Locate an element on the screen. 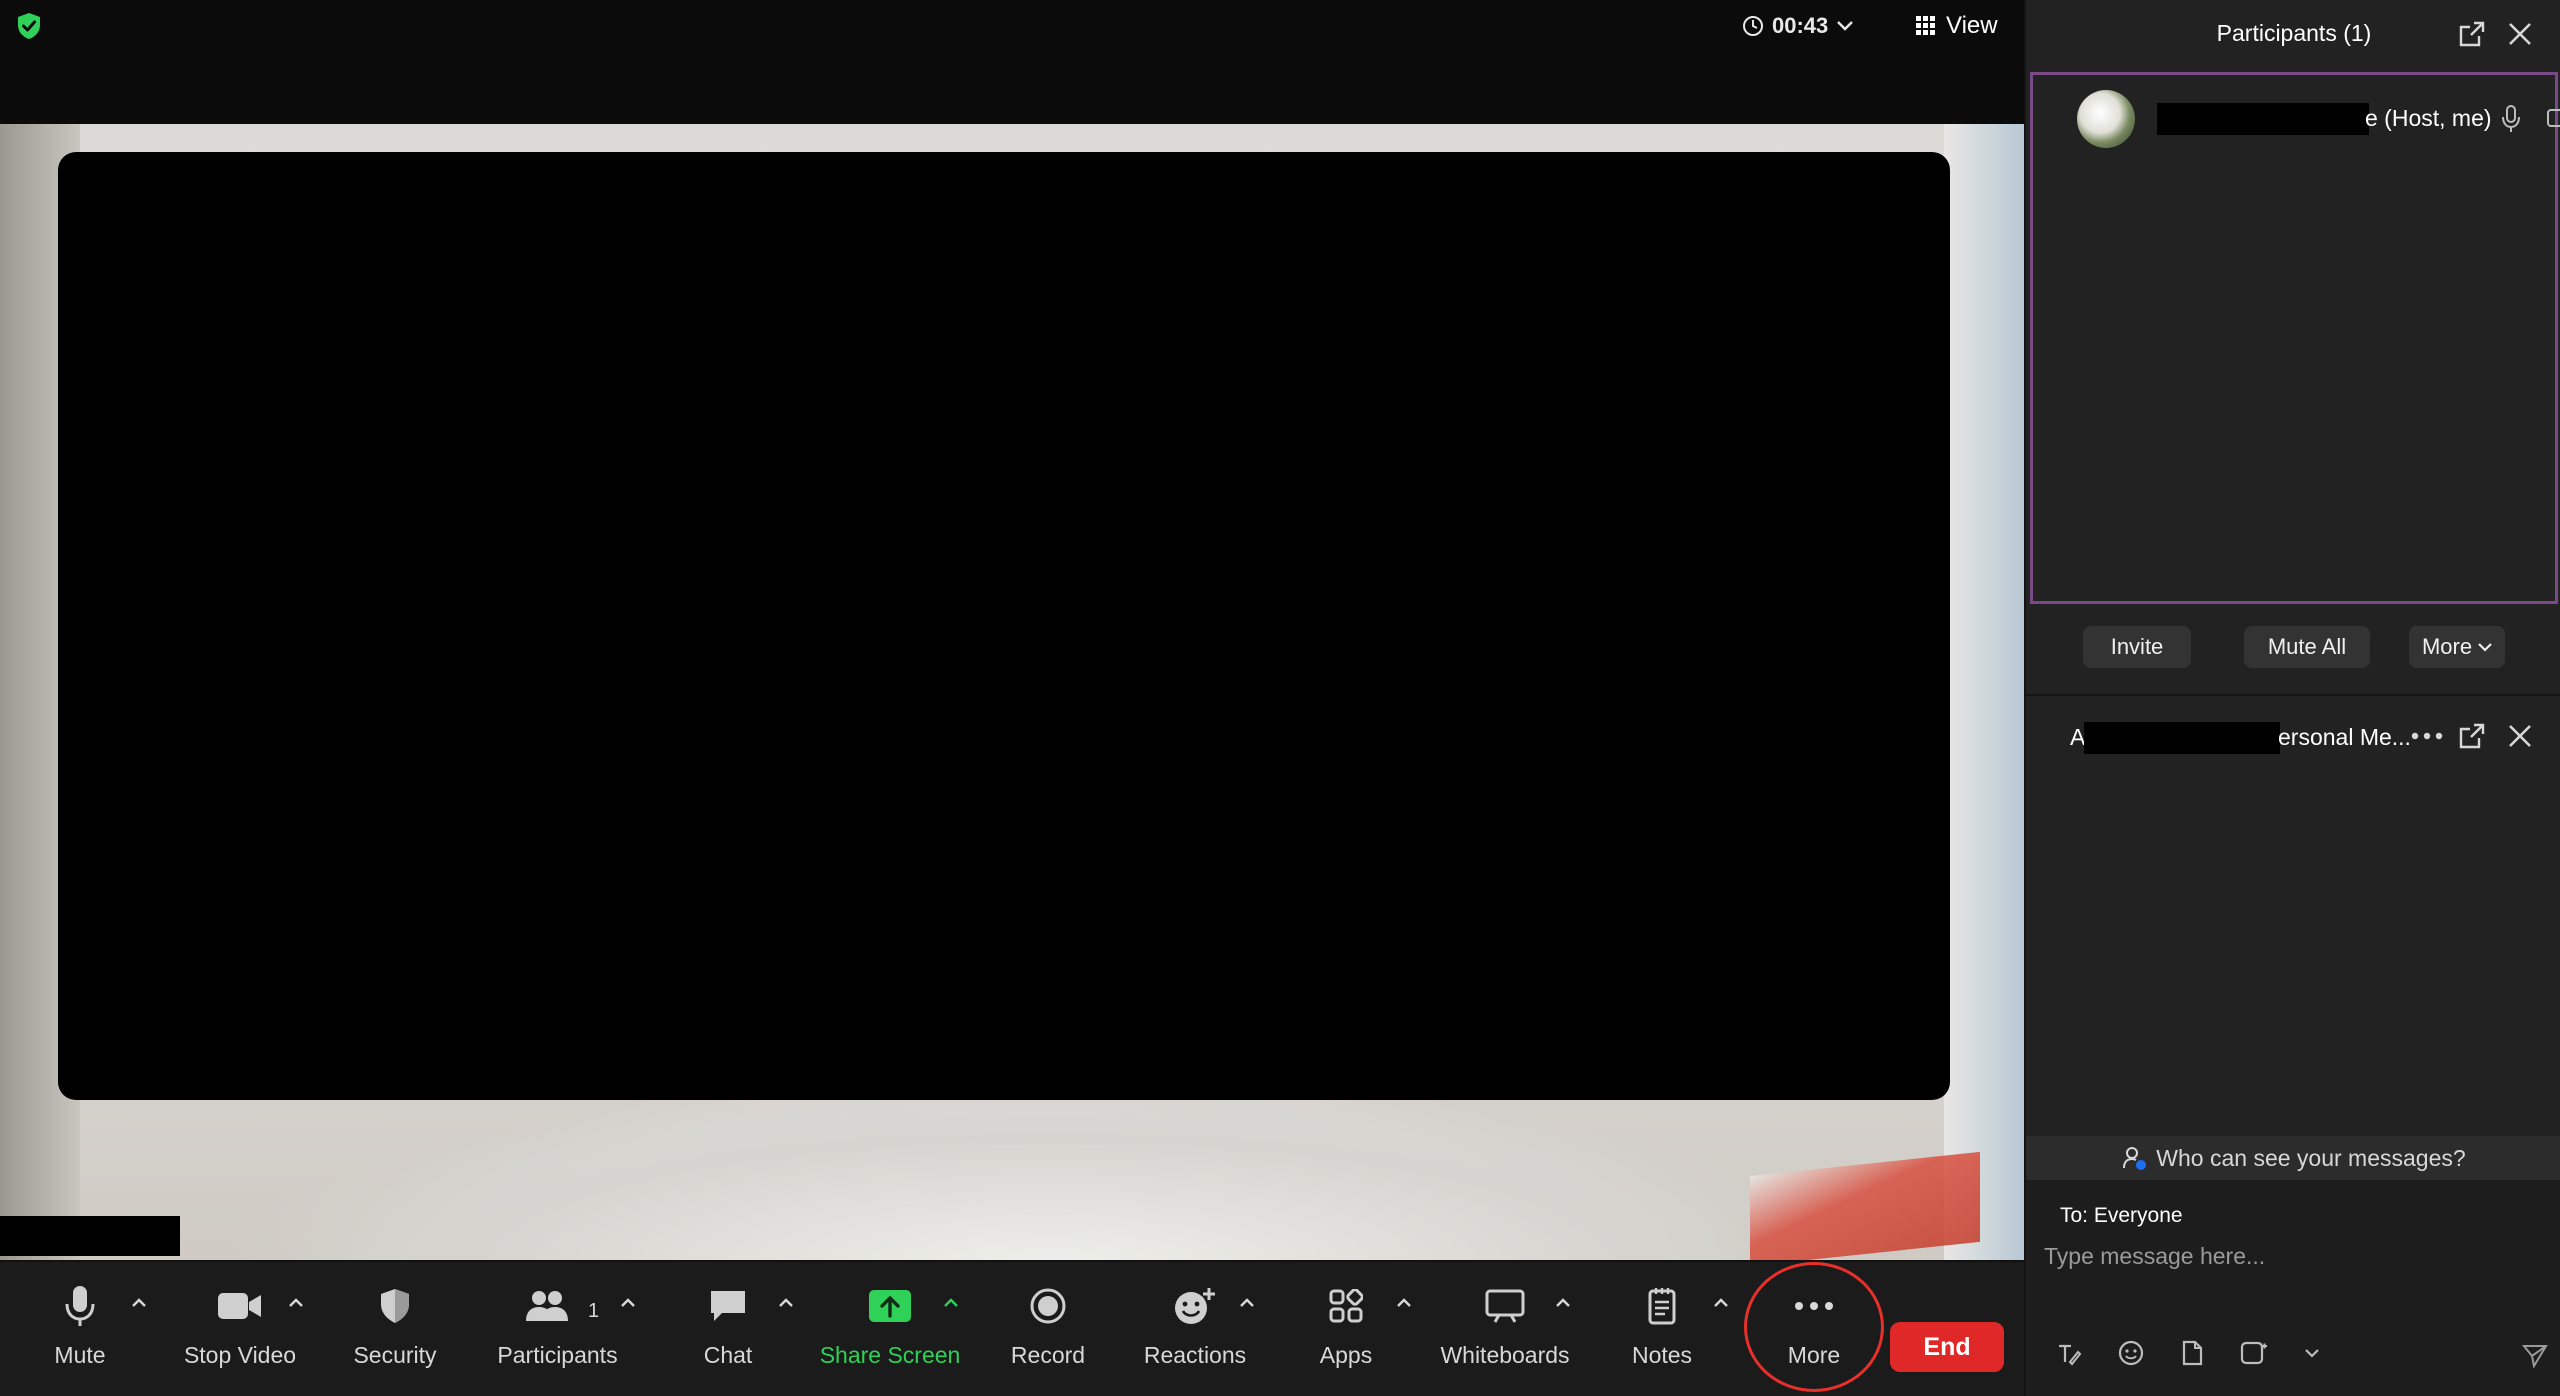 This screenshot has height=1396, width=2560. participants-more-label: More is located at coordinates (2447, 646).